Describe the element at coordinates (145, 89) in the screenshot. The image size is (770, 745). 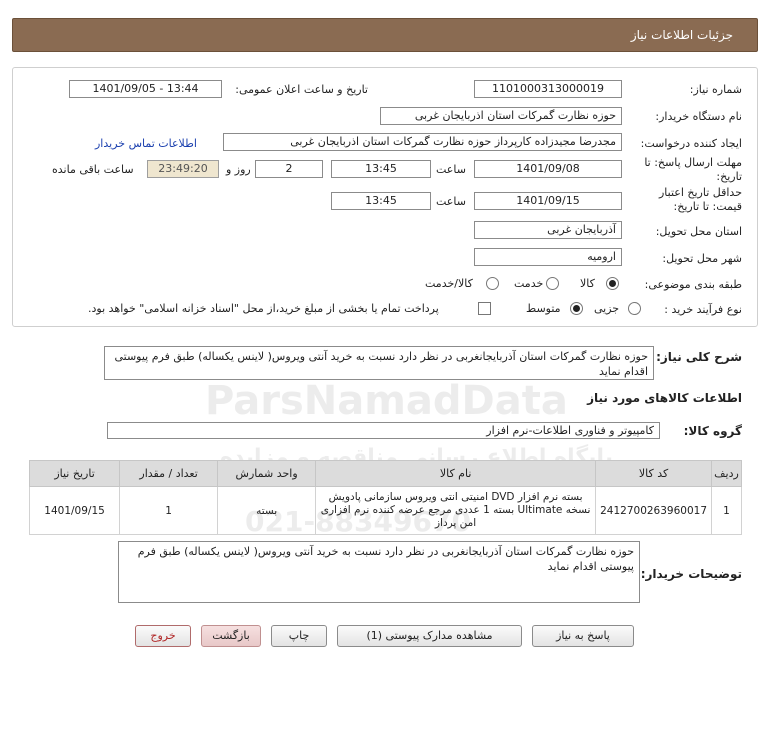
I see `announce-field: 1401/09/05 - 13:44` at that location.